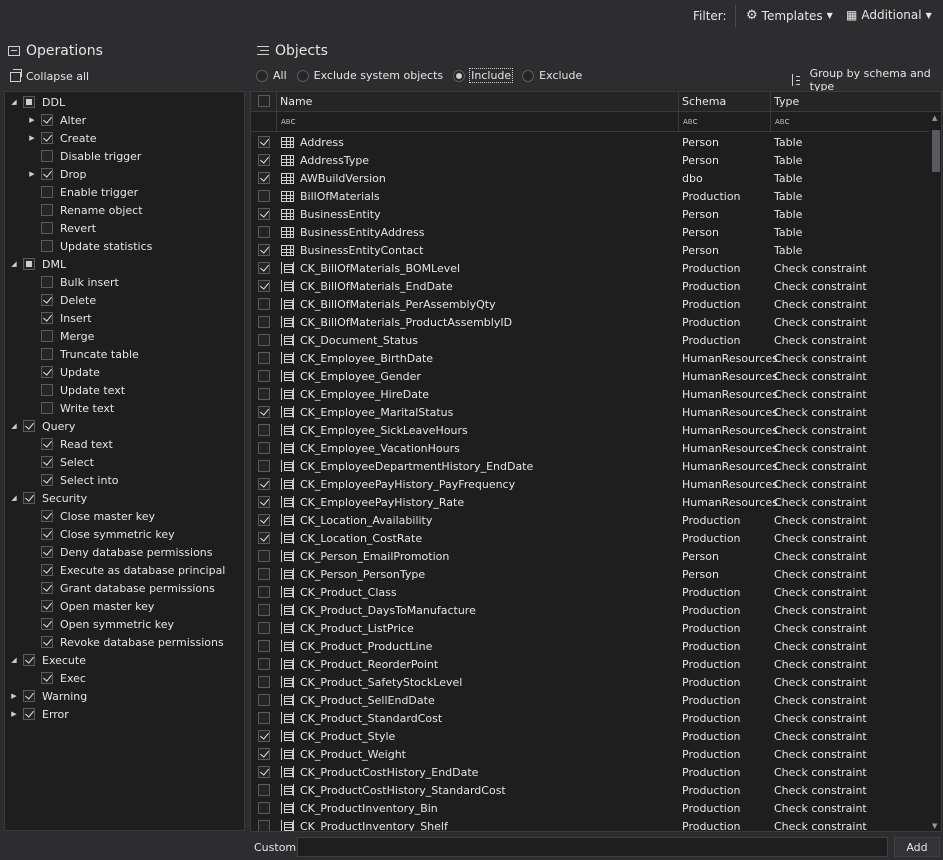  Describe the element at coordinates (73, 480) in the screenshot. I see `tree-node: Select into` at that location.